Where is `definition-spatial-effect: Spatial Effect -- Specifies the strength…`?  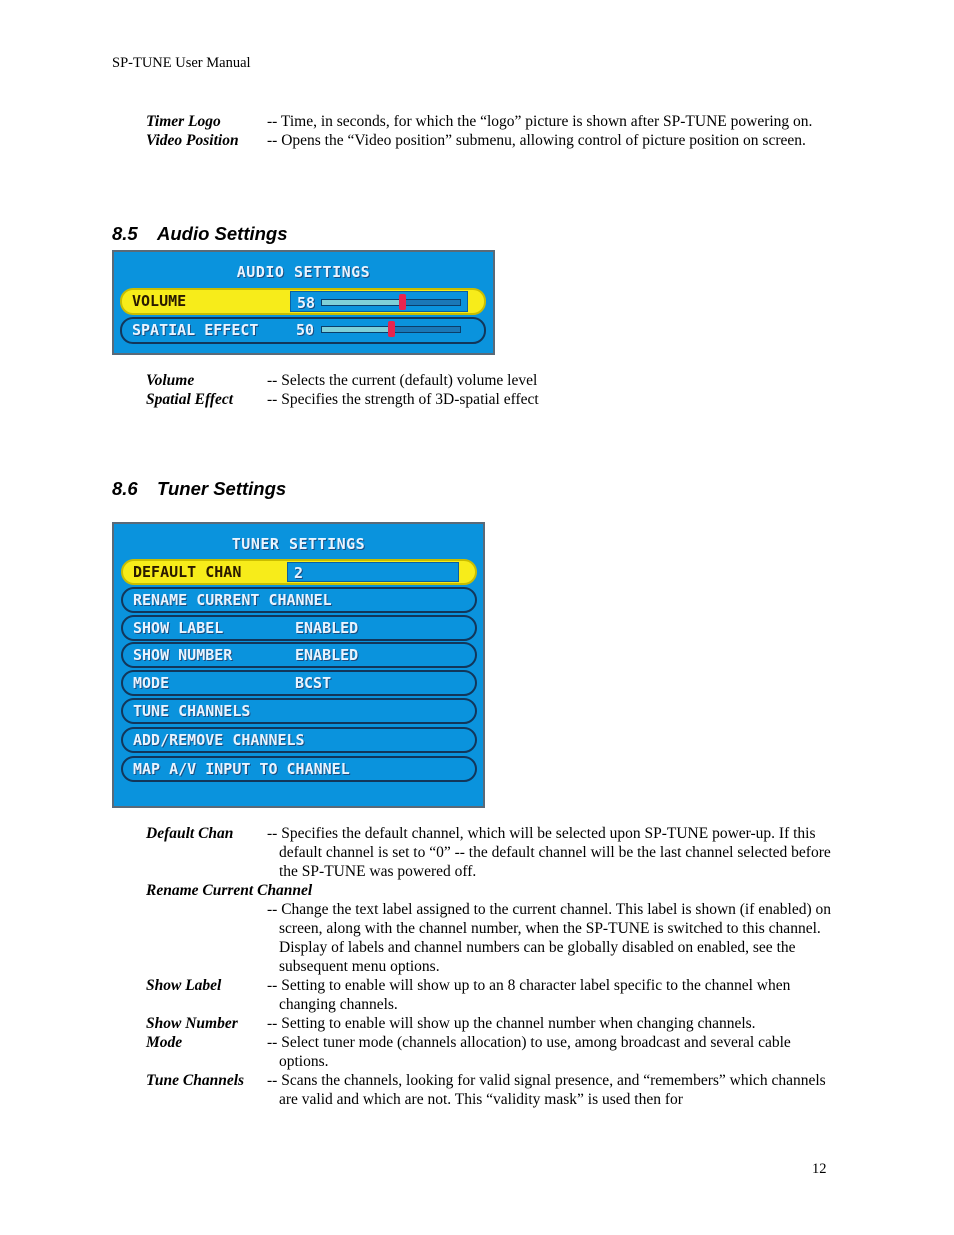 definition-spatial-effect: Spatial Effect -- Specifies the strength… is located at coordinates (491, 399).